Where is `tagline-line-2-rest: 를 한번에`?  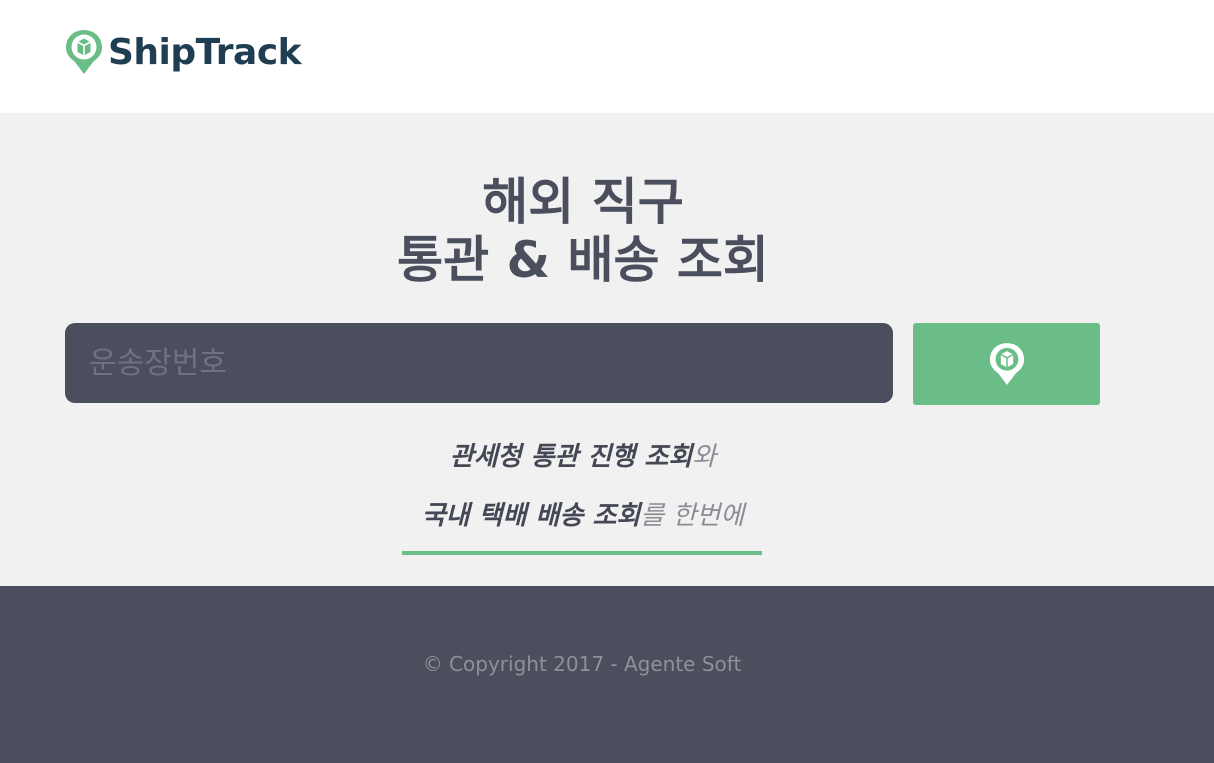
tagline-line-2-rest: 를 한번에 is located at coordinates (692, 516).